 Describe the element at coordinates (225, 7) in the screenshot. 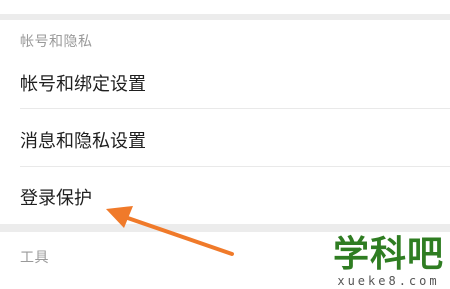

I see `previous-section-bottom` at that location.